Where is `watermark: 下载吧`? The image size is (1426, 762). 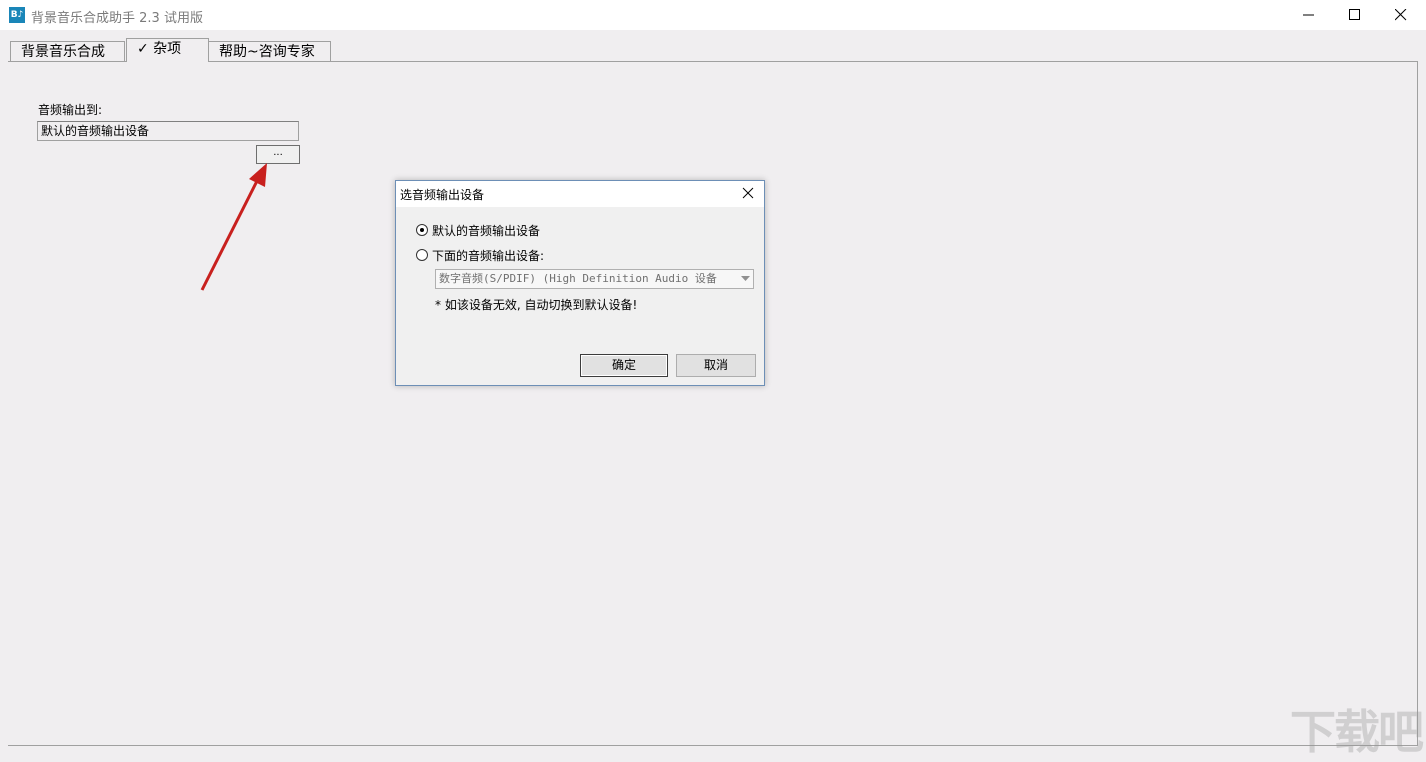
watermark: 下载吧 is located at coordinates (1357, 732).